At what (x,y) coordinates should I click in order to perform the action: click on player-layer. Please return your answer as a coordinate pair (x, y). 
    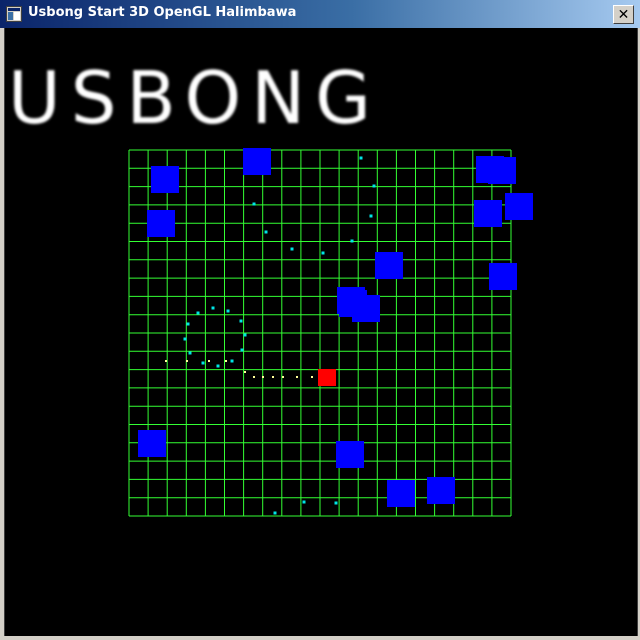
    Looking at the image, I should click on (327, 377).